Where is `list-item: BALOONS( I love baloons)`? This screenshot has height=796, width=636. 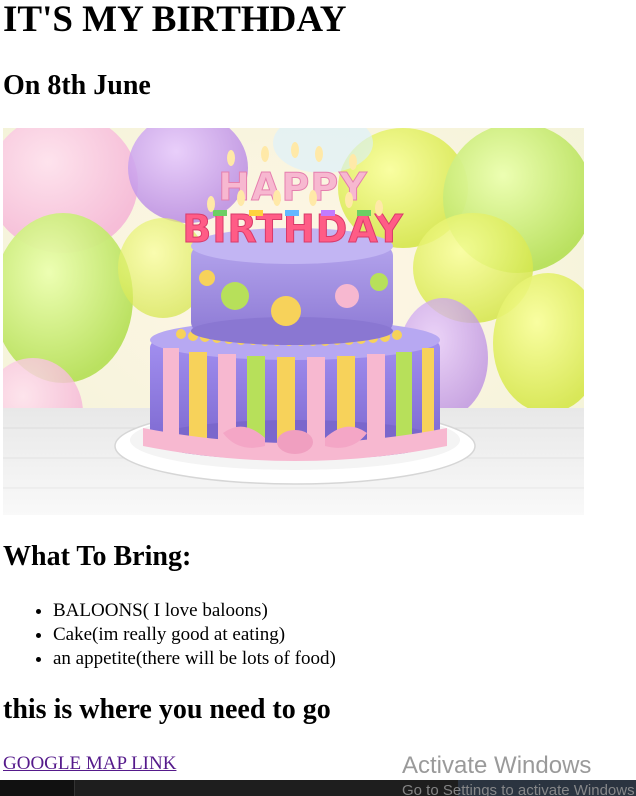
list-item: BALOONS( I love baloons) is located at coordinates (194, 611).